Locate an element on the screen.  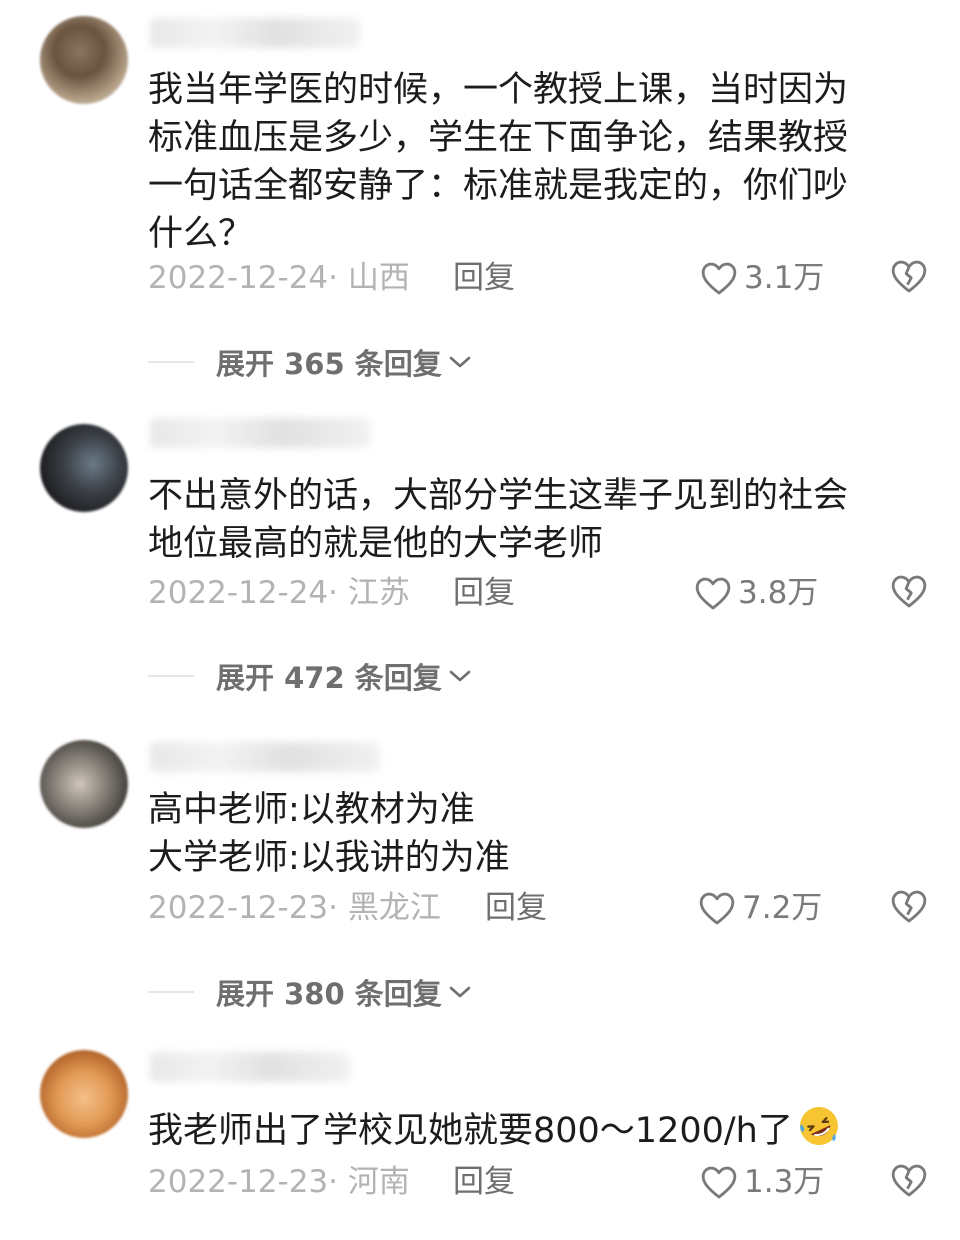
like-button: 7.2万 is located at coordinates (760, 908).